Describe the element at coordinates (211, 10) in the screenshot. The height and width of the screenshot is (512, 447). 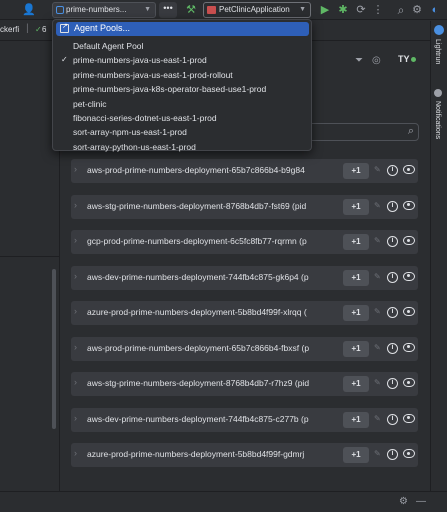
I see `application-icon` at that location.